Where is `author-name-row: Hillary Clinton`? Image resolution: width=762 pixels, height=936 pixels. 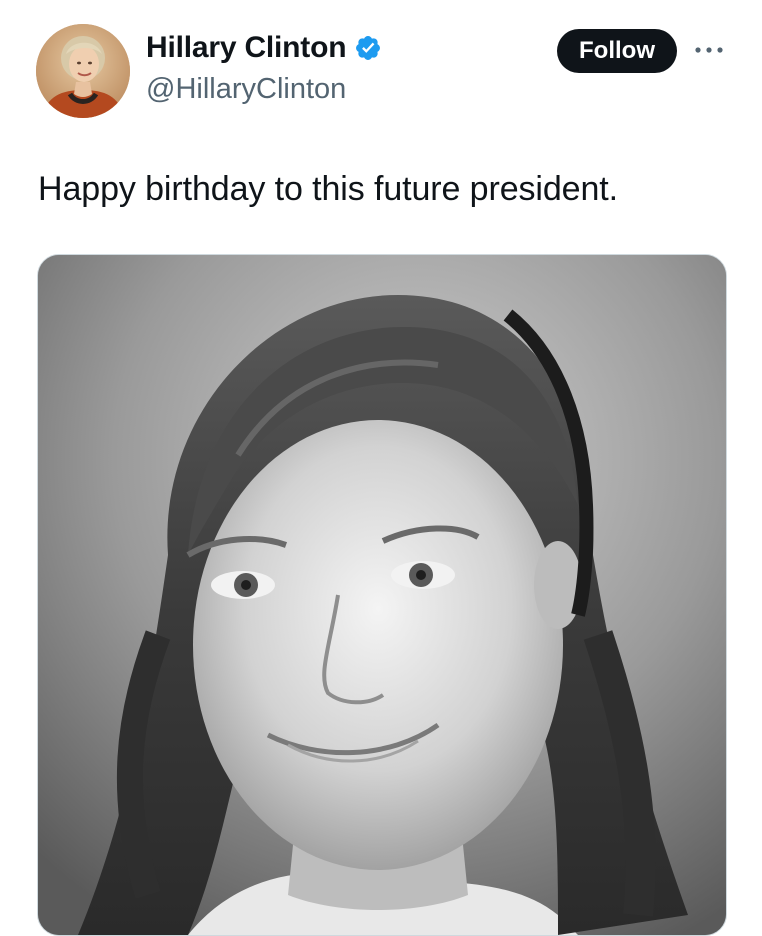
author-name-row: Hillary Clinton is located at coordinates (264, 48).